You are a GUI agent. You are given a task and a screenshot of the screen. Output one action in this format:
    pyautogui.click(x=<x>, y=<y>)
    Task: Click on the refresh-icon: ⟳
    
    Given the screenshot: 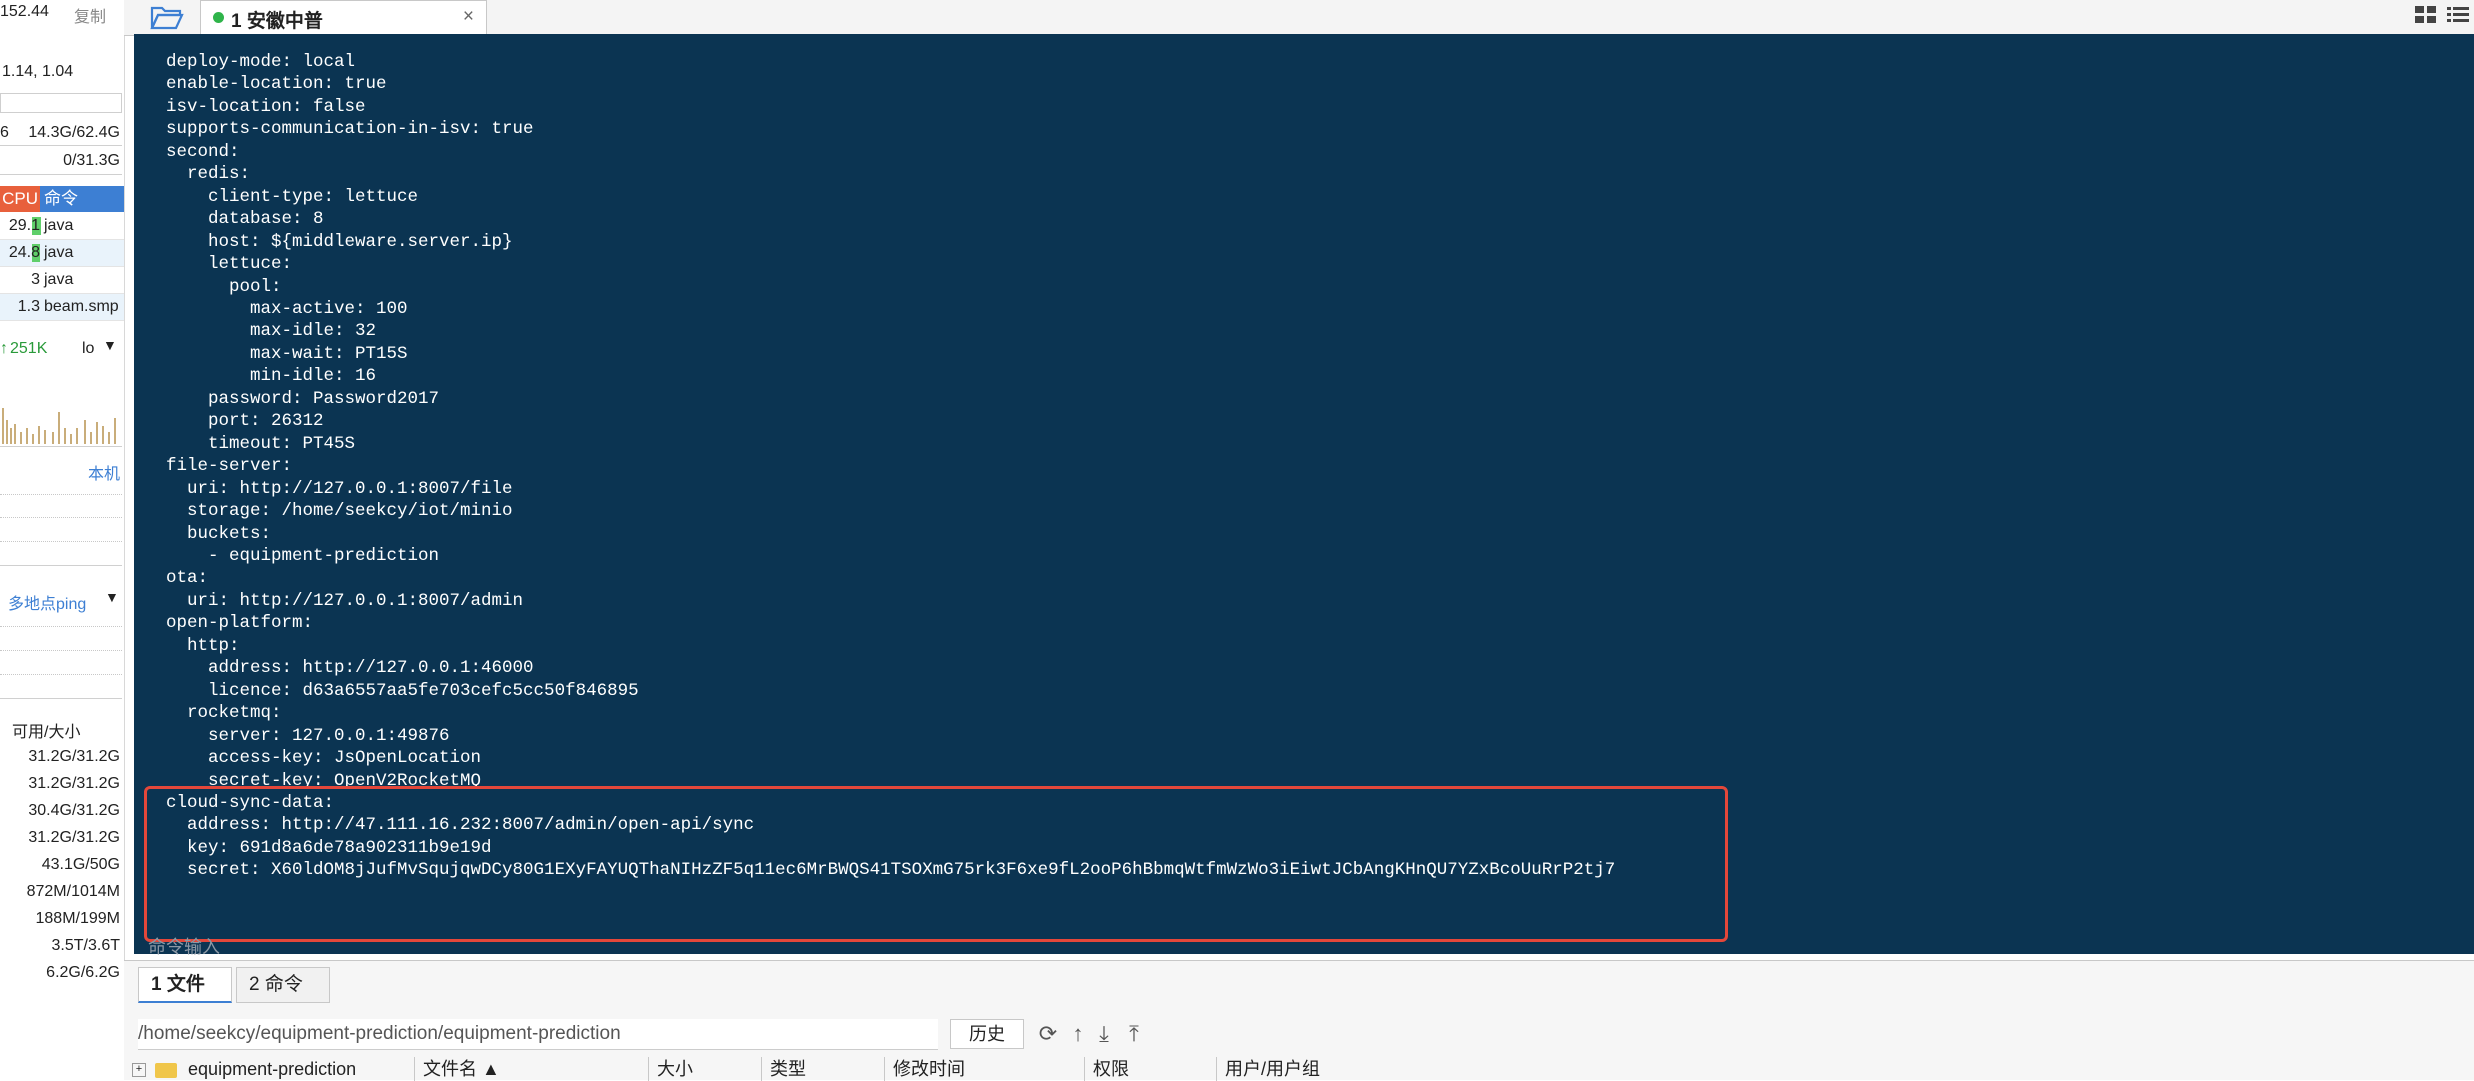 What is the action you would take?
    pyautogui.click(x=1048, y=1034)
    